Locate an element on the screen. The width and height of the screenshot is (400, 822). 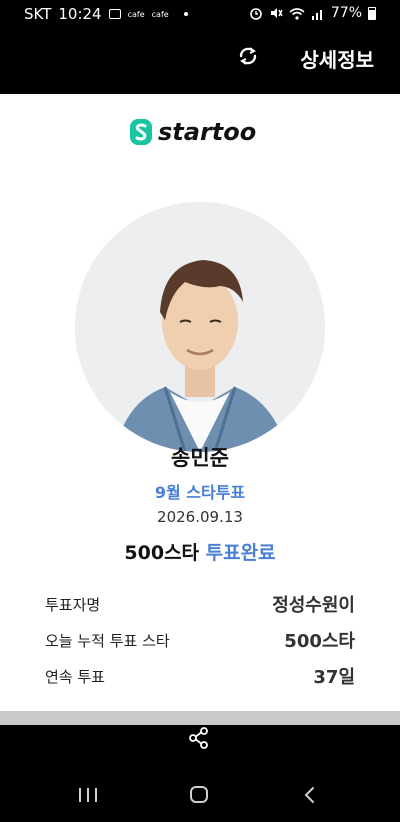
carrier-label: SKT is located at coordinates (38, 14).